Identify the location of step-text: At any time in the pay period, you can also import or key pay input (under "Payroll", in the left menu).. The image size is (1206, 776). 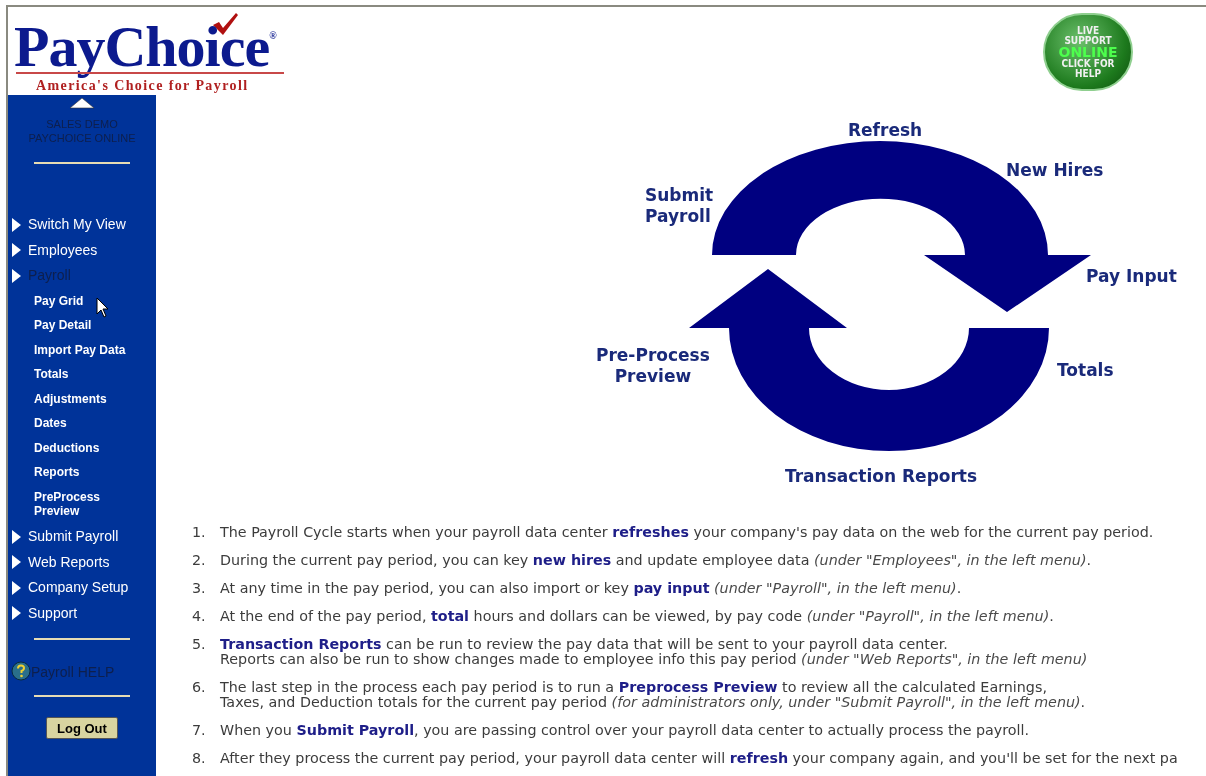
(591, 588).